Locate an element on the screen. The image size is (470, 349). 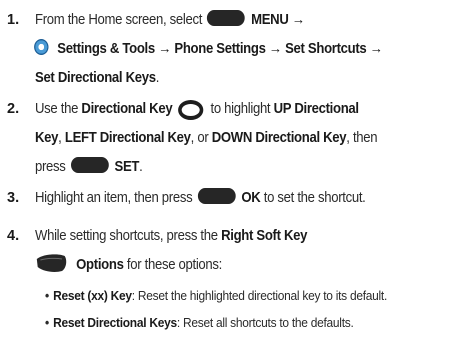
step-text: to highlight is located at coordinates (240, 109).